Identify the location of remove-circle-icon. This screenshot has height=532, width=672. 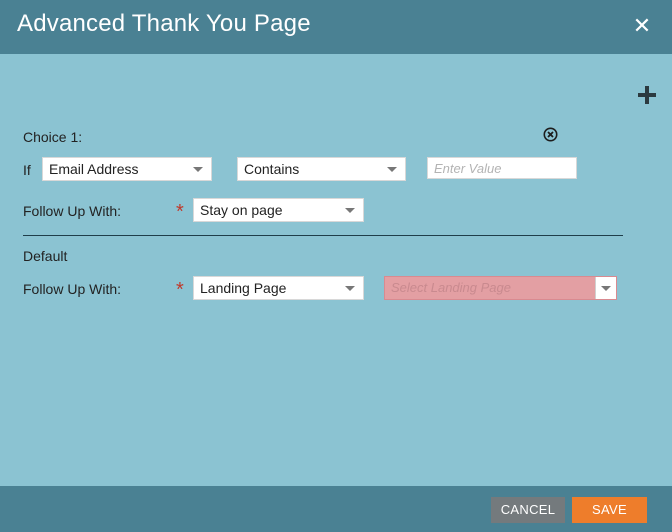
(550, 134).